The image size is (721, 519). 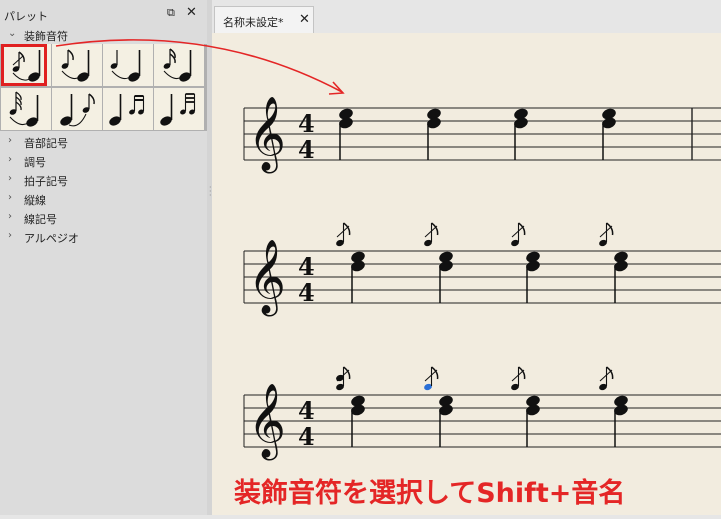 I want to click on palette-section-time-signatures: › 拍子記号, so click(x=103, y=180).